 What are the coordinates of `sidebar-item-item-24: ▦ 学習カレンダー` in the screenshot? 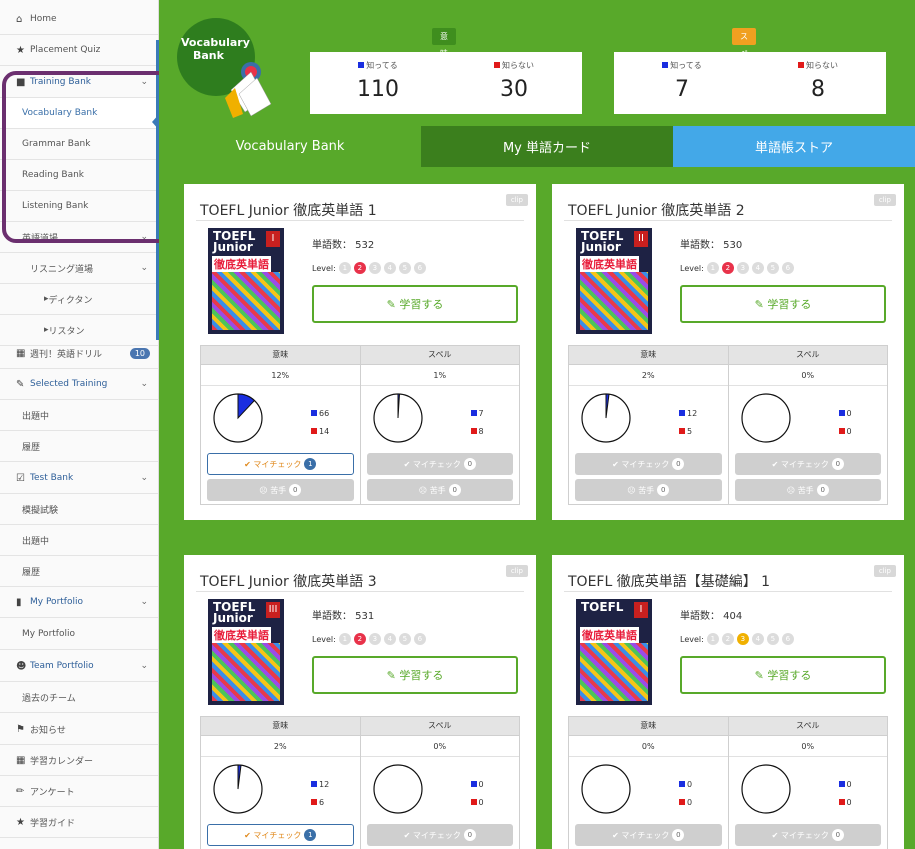 It's located at (79, 760).